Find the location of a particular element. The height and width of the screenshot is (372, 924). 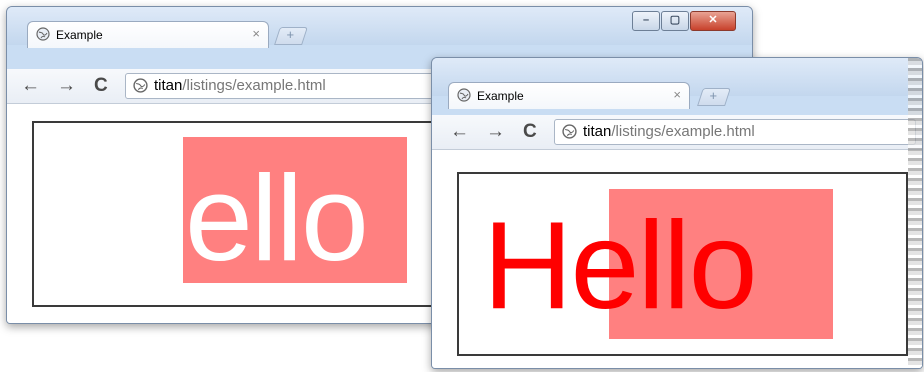

toolbar: ← → C titan/listings/example.html is located at coordinates (677, 132).